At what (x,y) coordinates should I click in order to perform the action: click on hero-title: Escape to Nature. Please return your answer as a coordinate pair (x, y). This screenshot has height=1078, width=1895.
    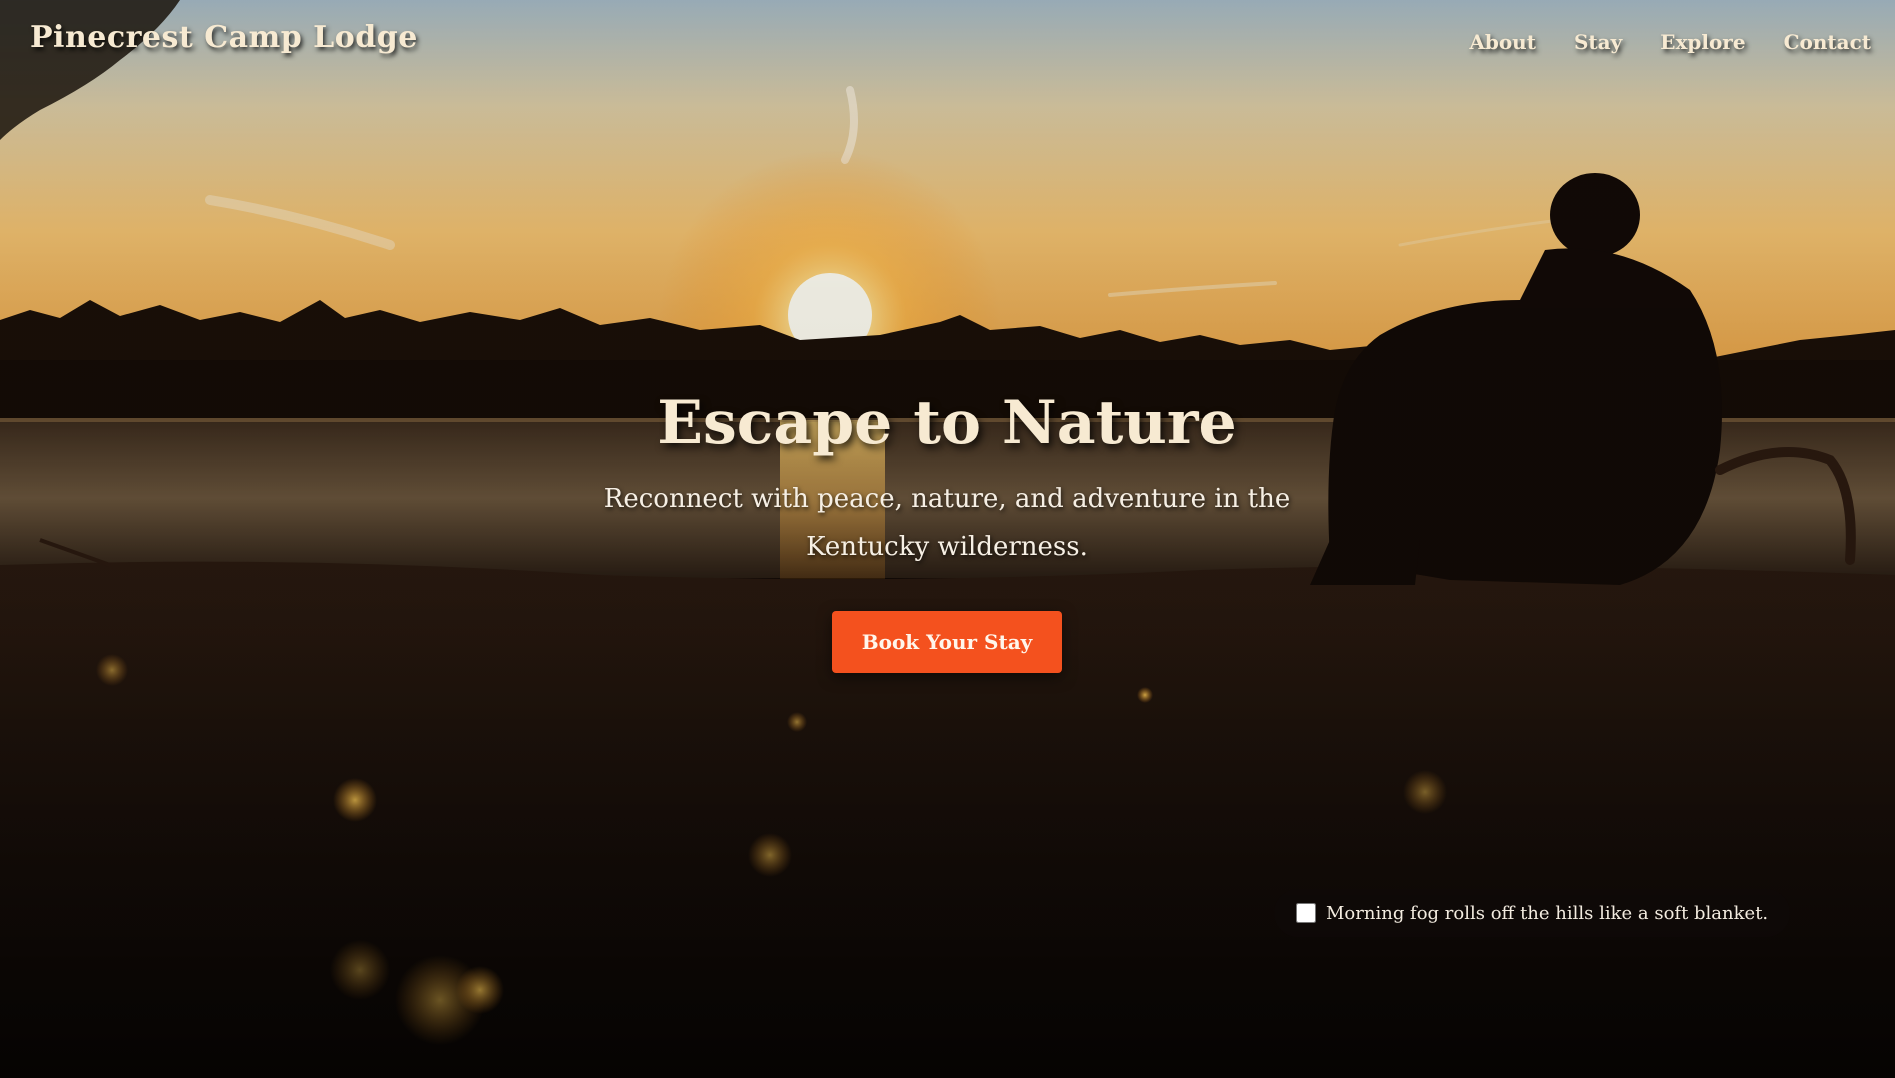
    Looking at the image, I should click on (947, 423).